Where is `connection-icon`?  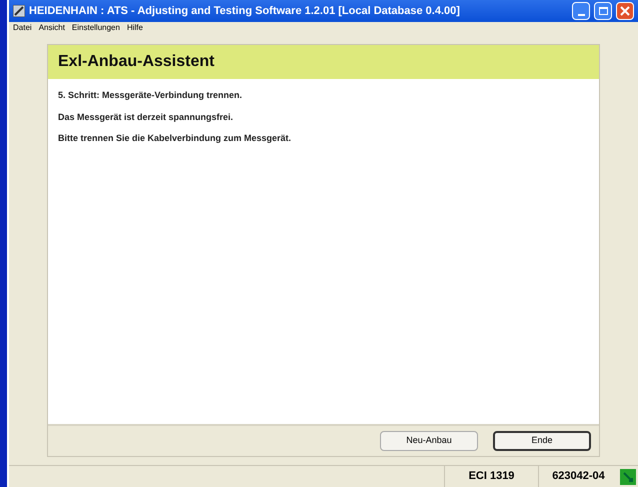 connection-icon is located at coordinates (628, 476).